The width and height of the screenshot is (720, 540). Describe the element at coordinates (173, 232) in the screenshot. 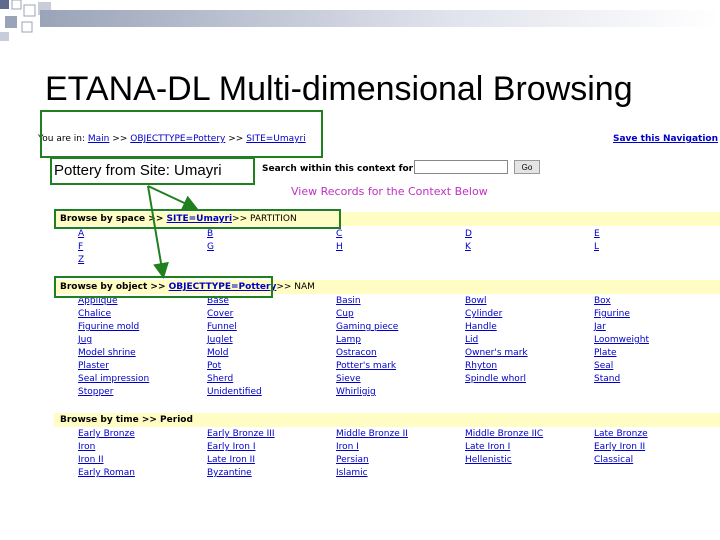

I see `annotation-arrows` at that location.